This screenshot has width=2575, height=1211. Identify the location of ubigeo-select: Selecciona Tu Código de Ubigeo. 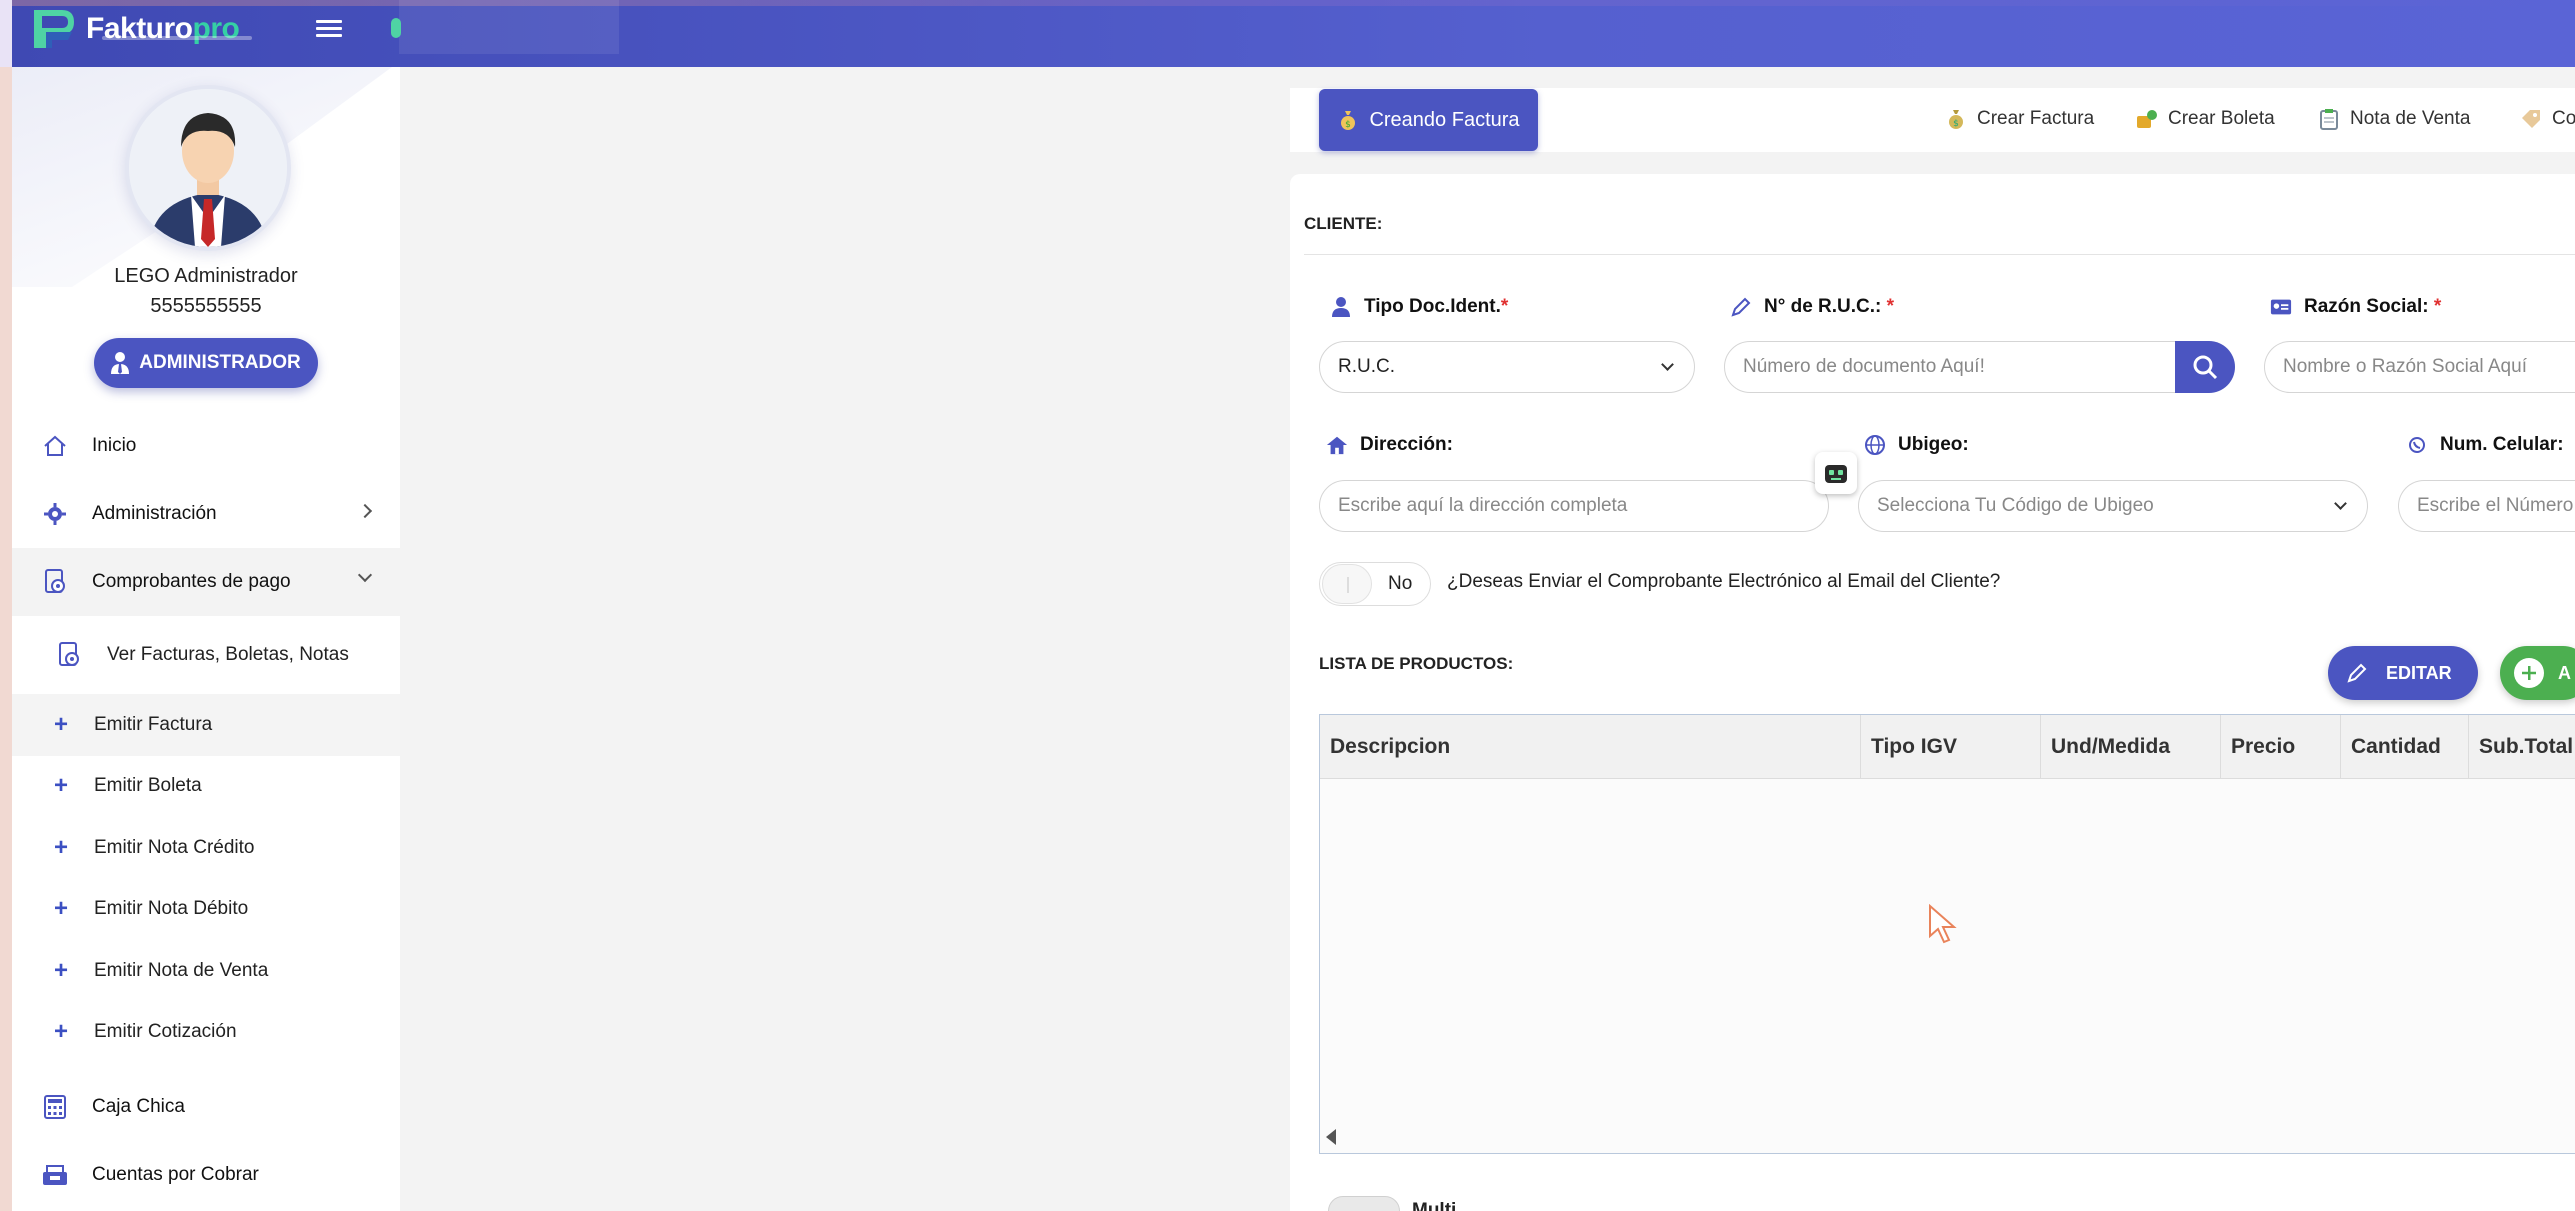
(2113, 506).